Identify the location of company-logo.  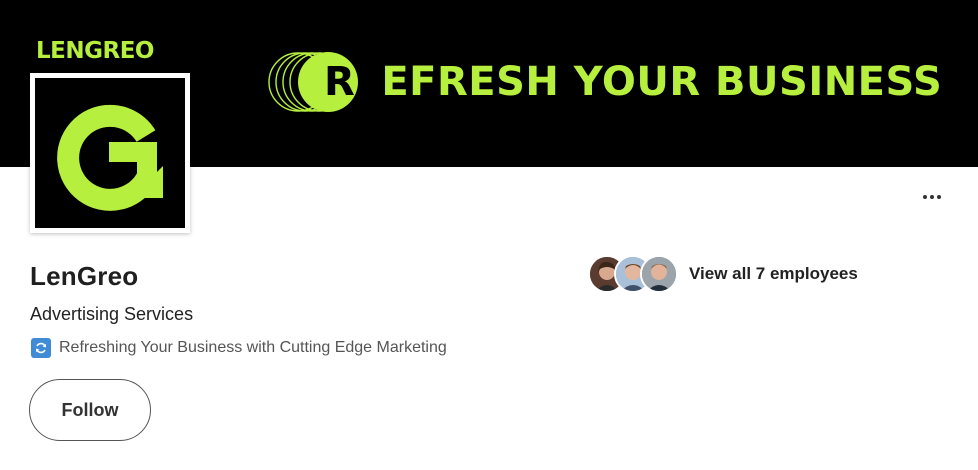
(110, 153).